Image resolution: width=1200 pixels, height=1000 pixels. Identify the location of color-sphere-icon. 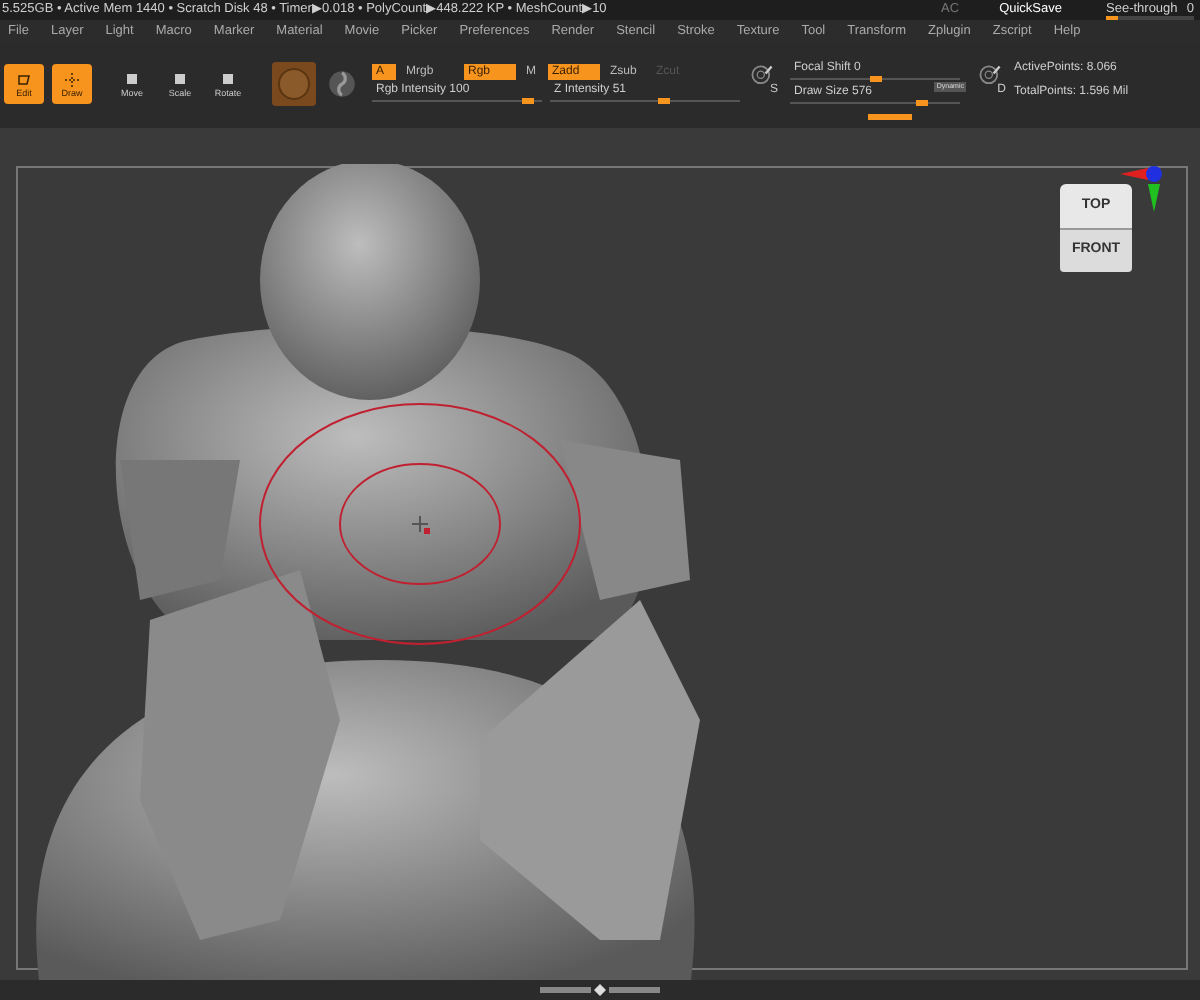
(342, 84).